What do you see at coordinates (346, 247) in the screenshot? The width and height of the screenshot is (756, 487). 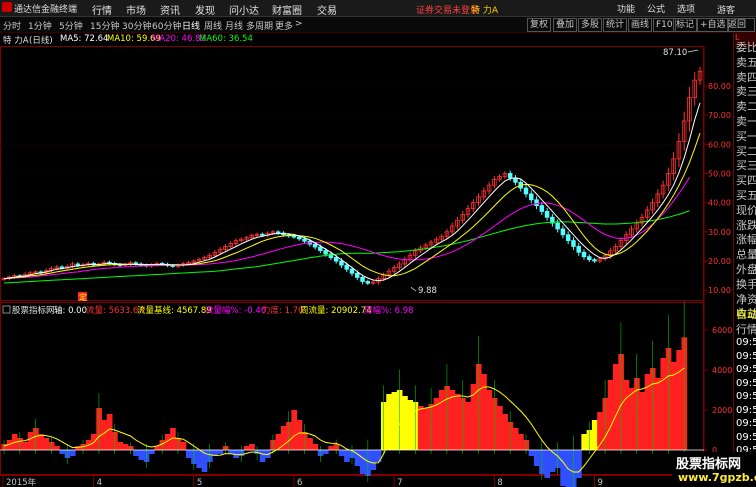 I see `line-ma60` at bounding box center [346, 247].